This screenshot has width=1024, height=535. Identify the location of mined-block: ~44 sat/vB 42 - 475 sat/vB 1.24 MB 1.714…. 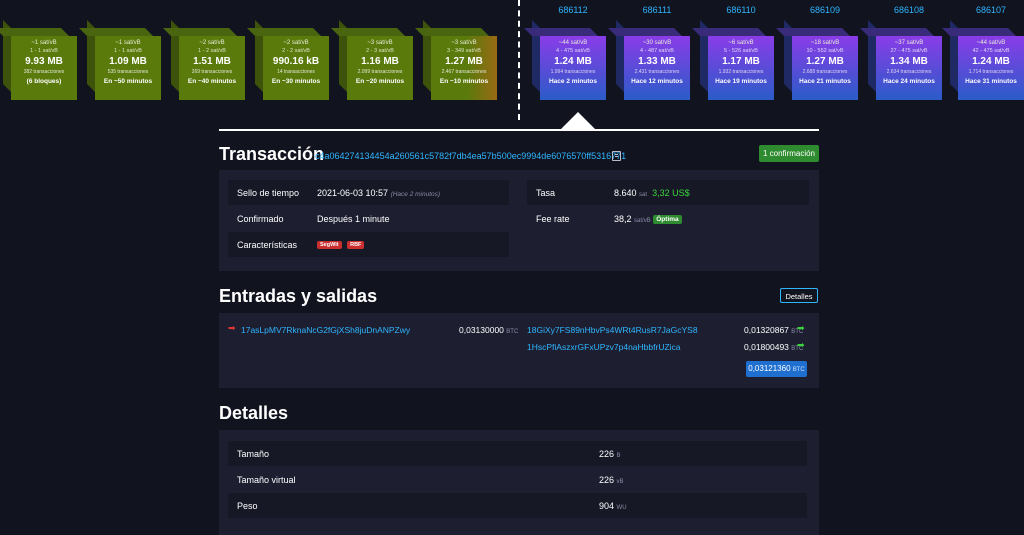
(983, 60).